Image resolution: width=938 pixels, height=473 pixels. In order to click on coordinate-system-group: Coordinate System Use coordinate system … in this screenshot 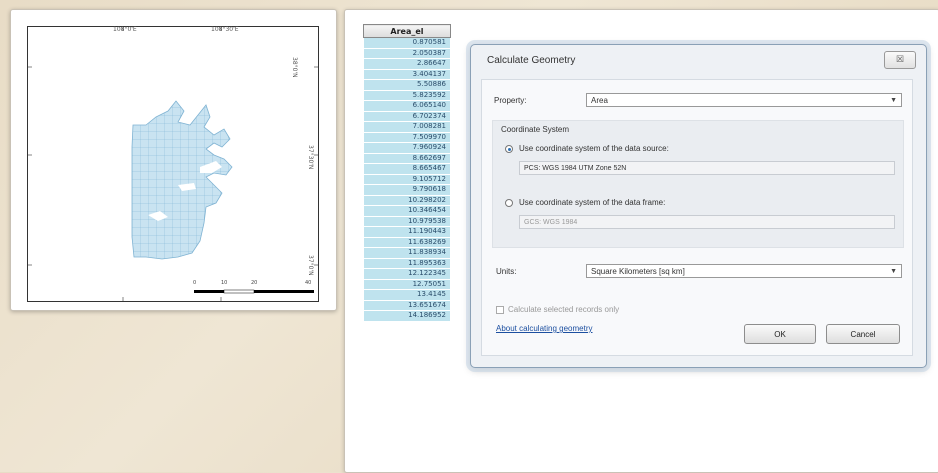, I will do `click(698, 184)`.